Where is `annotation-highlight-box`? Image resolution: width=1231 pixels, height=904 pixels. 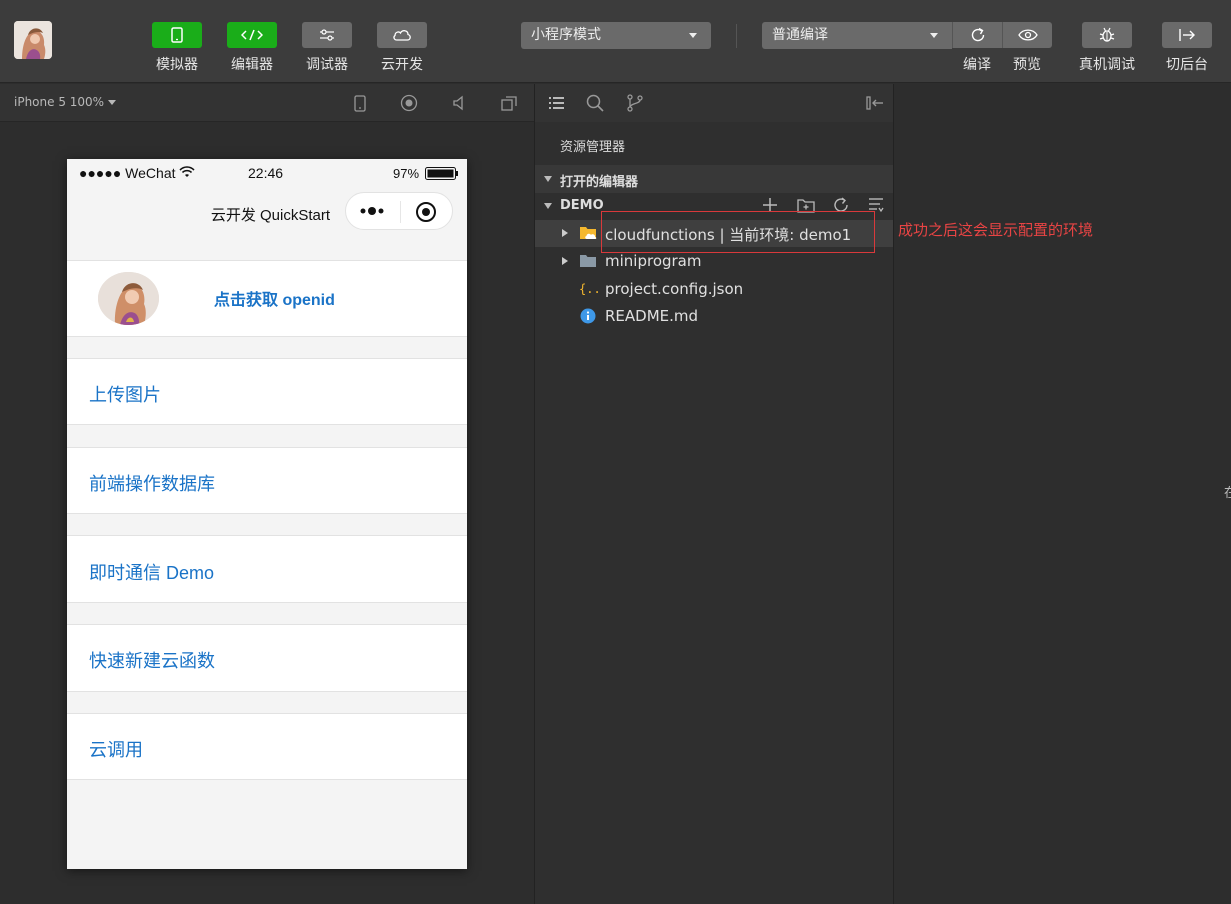 annotation-highlight-box is located at coordinates (738, 232).